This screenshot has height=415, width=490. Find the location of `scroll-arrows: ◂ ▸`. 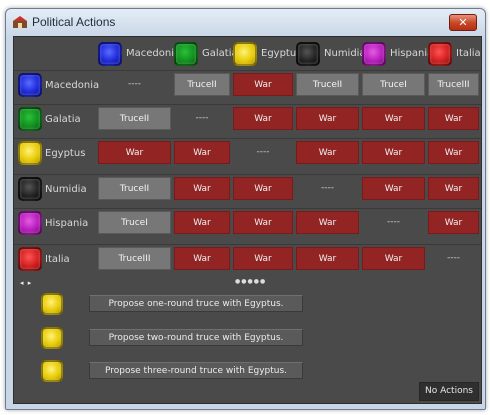

scroll-arrows: ◂ ▸ is located at coordinates (26, 283).